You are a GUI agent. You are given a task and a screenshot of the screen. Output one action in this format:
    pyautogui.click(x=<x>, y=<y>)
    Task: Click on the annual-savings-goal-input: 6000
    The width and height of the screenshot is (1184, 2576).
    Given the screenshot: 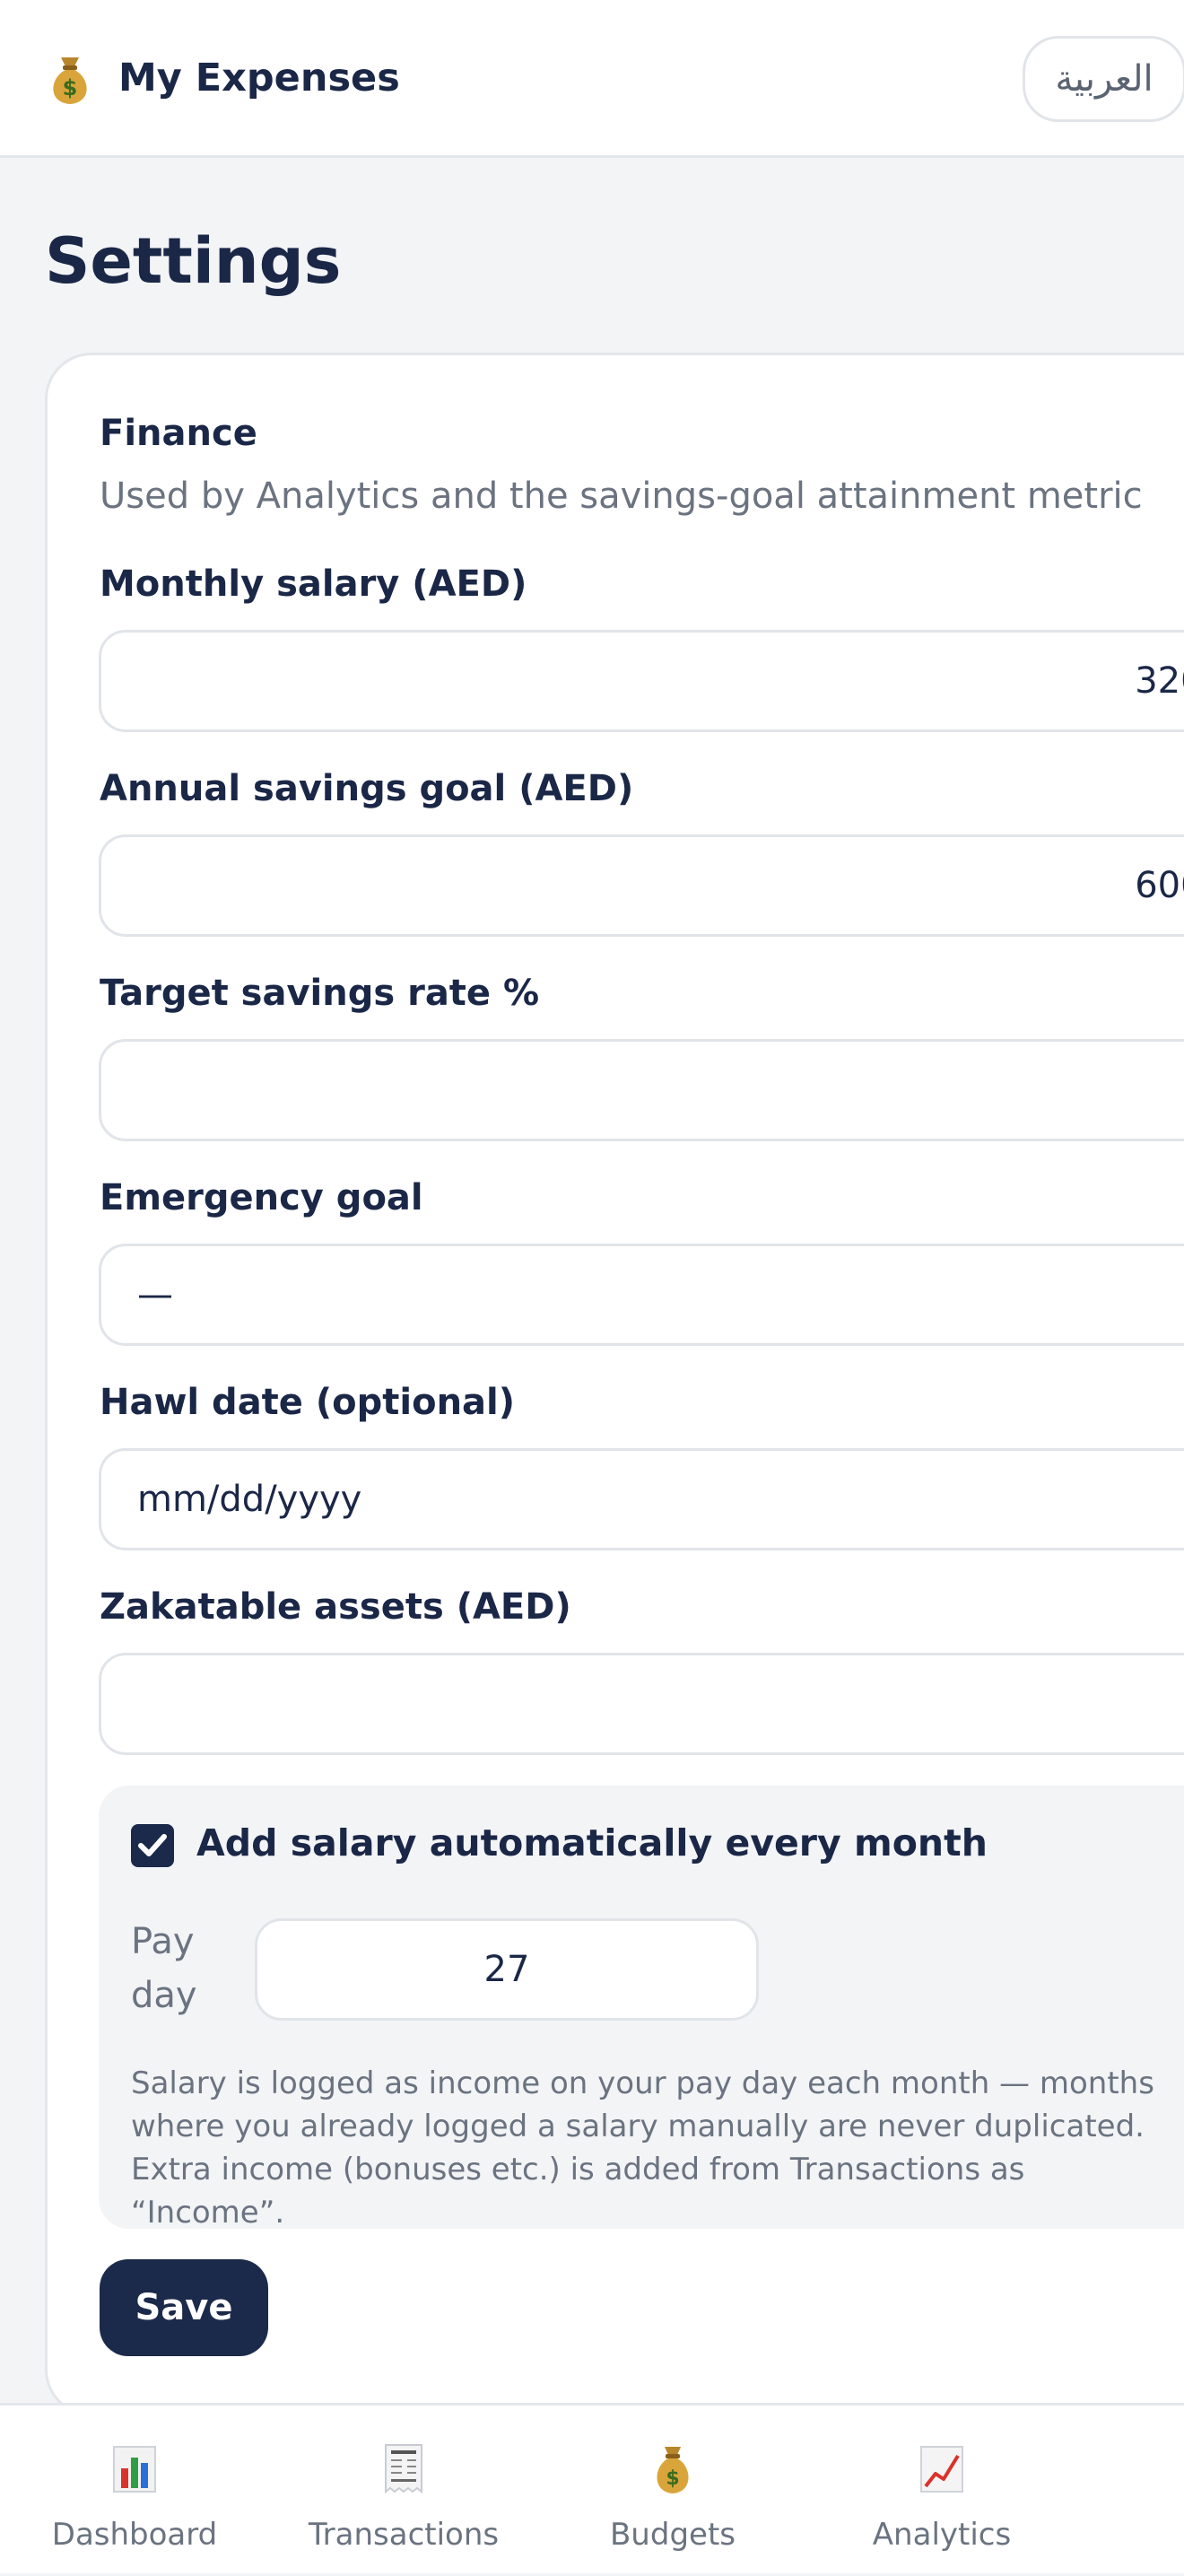 What is the action you would take?
    pyautogui.click(x=641, y=885)
    